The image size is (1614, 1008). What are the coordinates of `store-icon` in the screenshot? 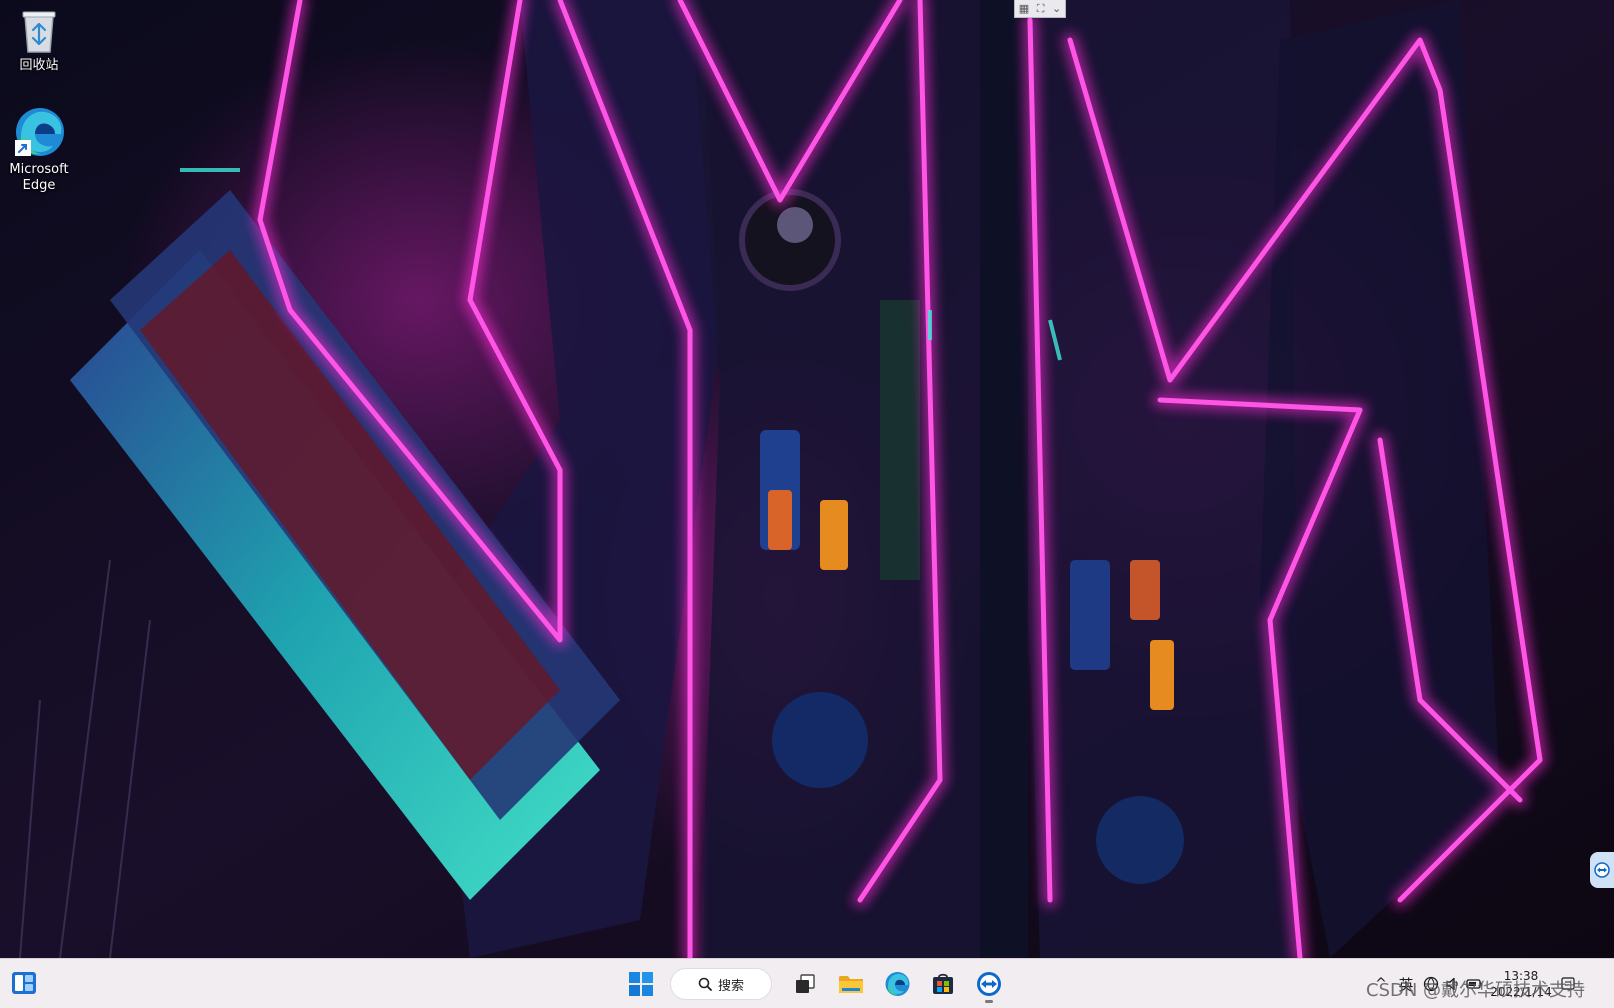 It's located at (943, 983).